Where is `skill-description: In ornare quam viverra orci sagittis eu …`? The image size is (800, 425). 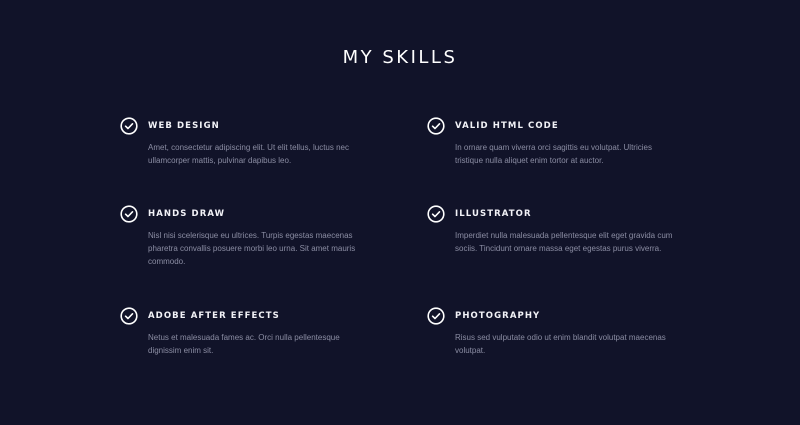 skill-description: In ornare quam viverra orci sagittis eu … is located at coordinates (553, 154).